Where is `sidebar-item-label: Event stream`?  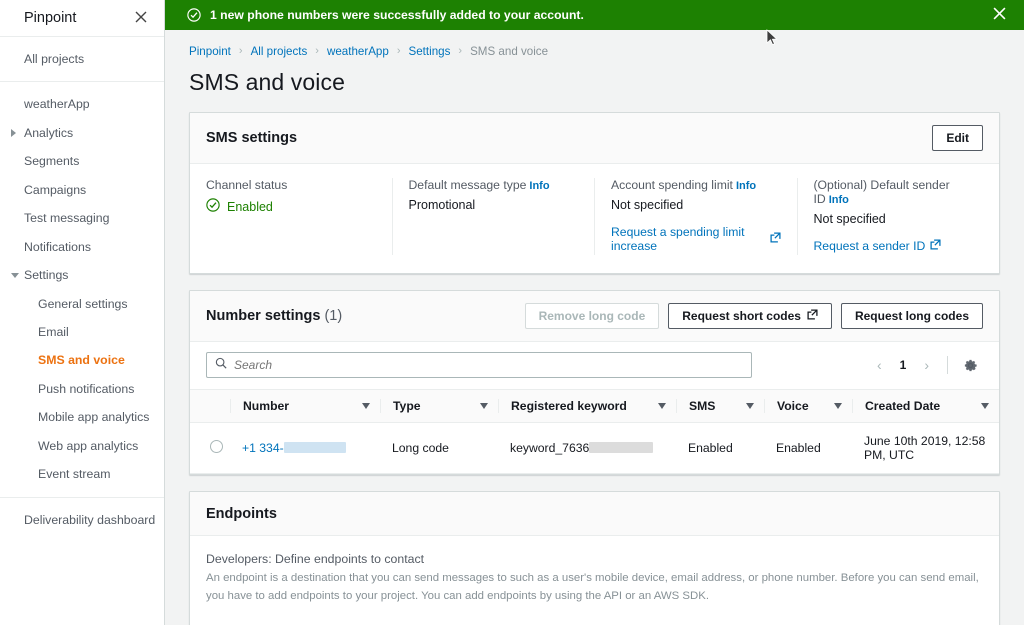
sidebar-item-label: Event stream is located at coordinates (74, 474).